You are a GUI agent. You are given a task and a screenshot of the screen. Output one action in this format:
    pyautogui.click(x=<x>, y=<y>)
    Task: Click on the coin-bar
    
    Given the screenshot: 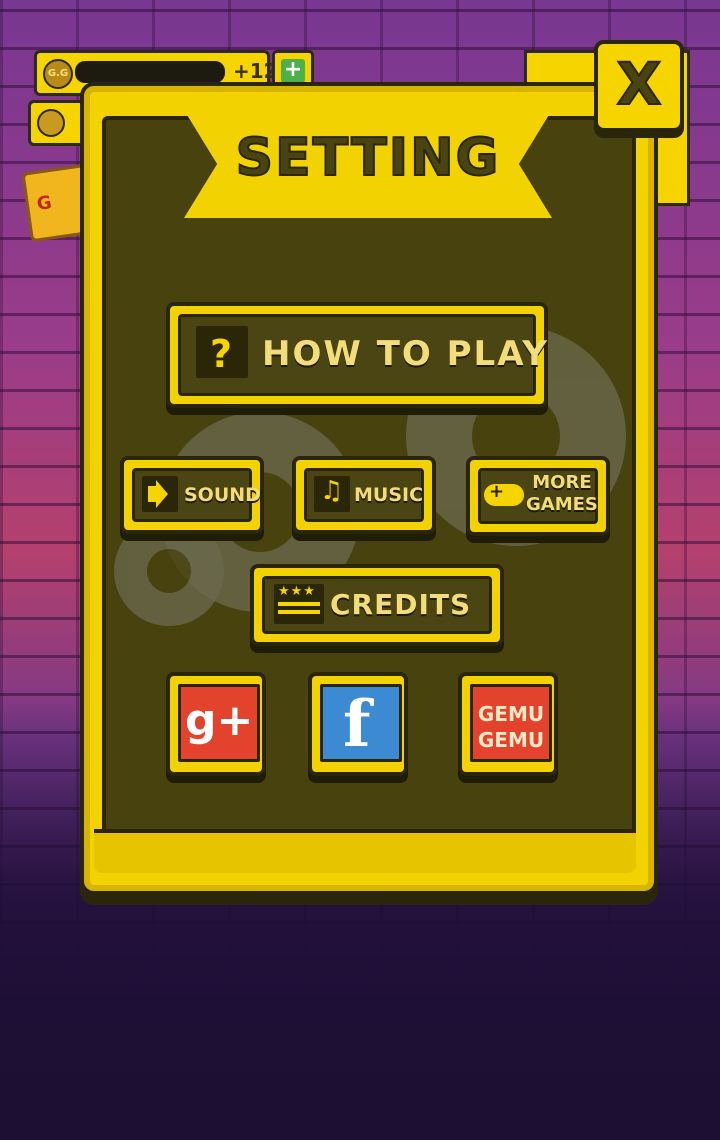 What is the action you would take?
    pyautogui.click(x=150, y=72)
    